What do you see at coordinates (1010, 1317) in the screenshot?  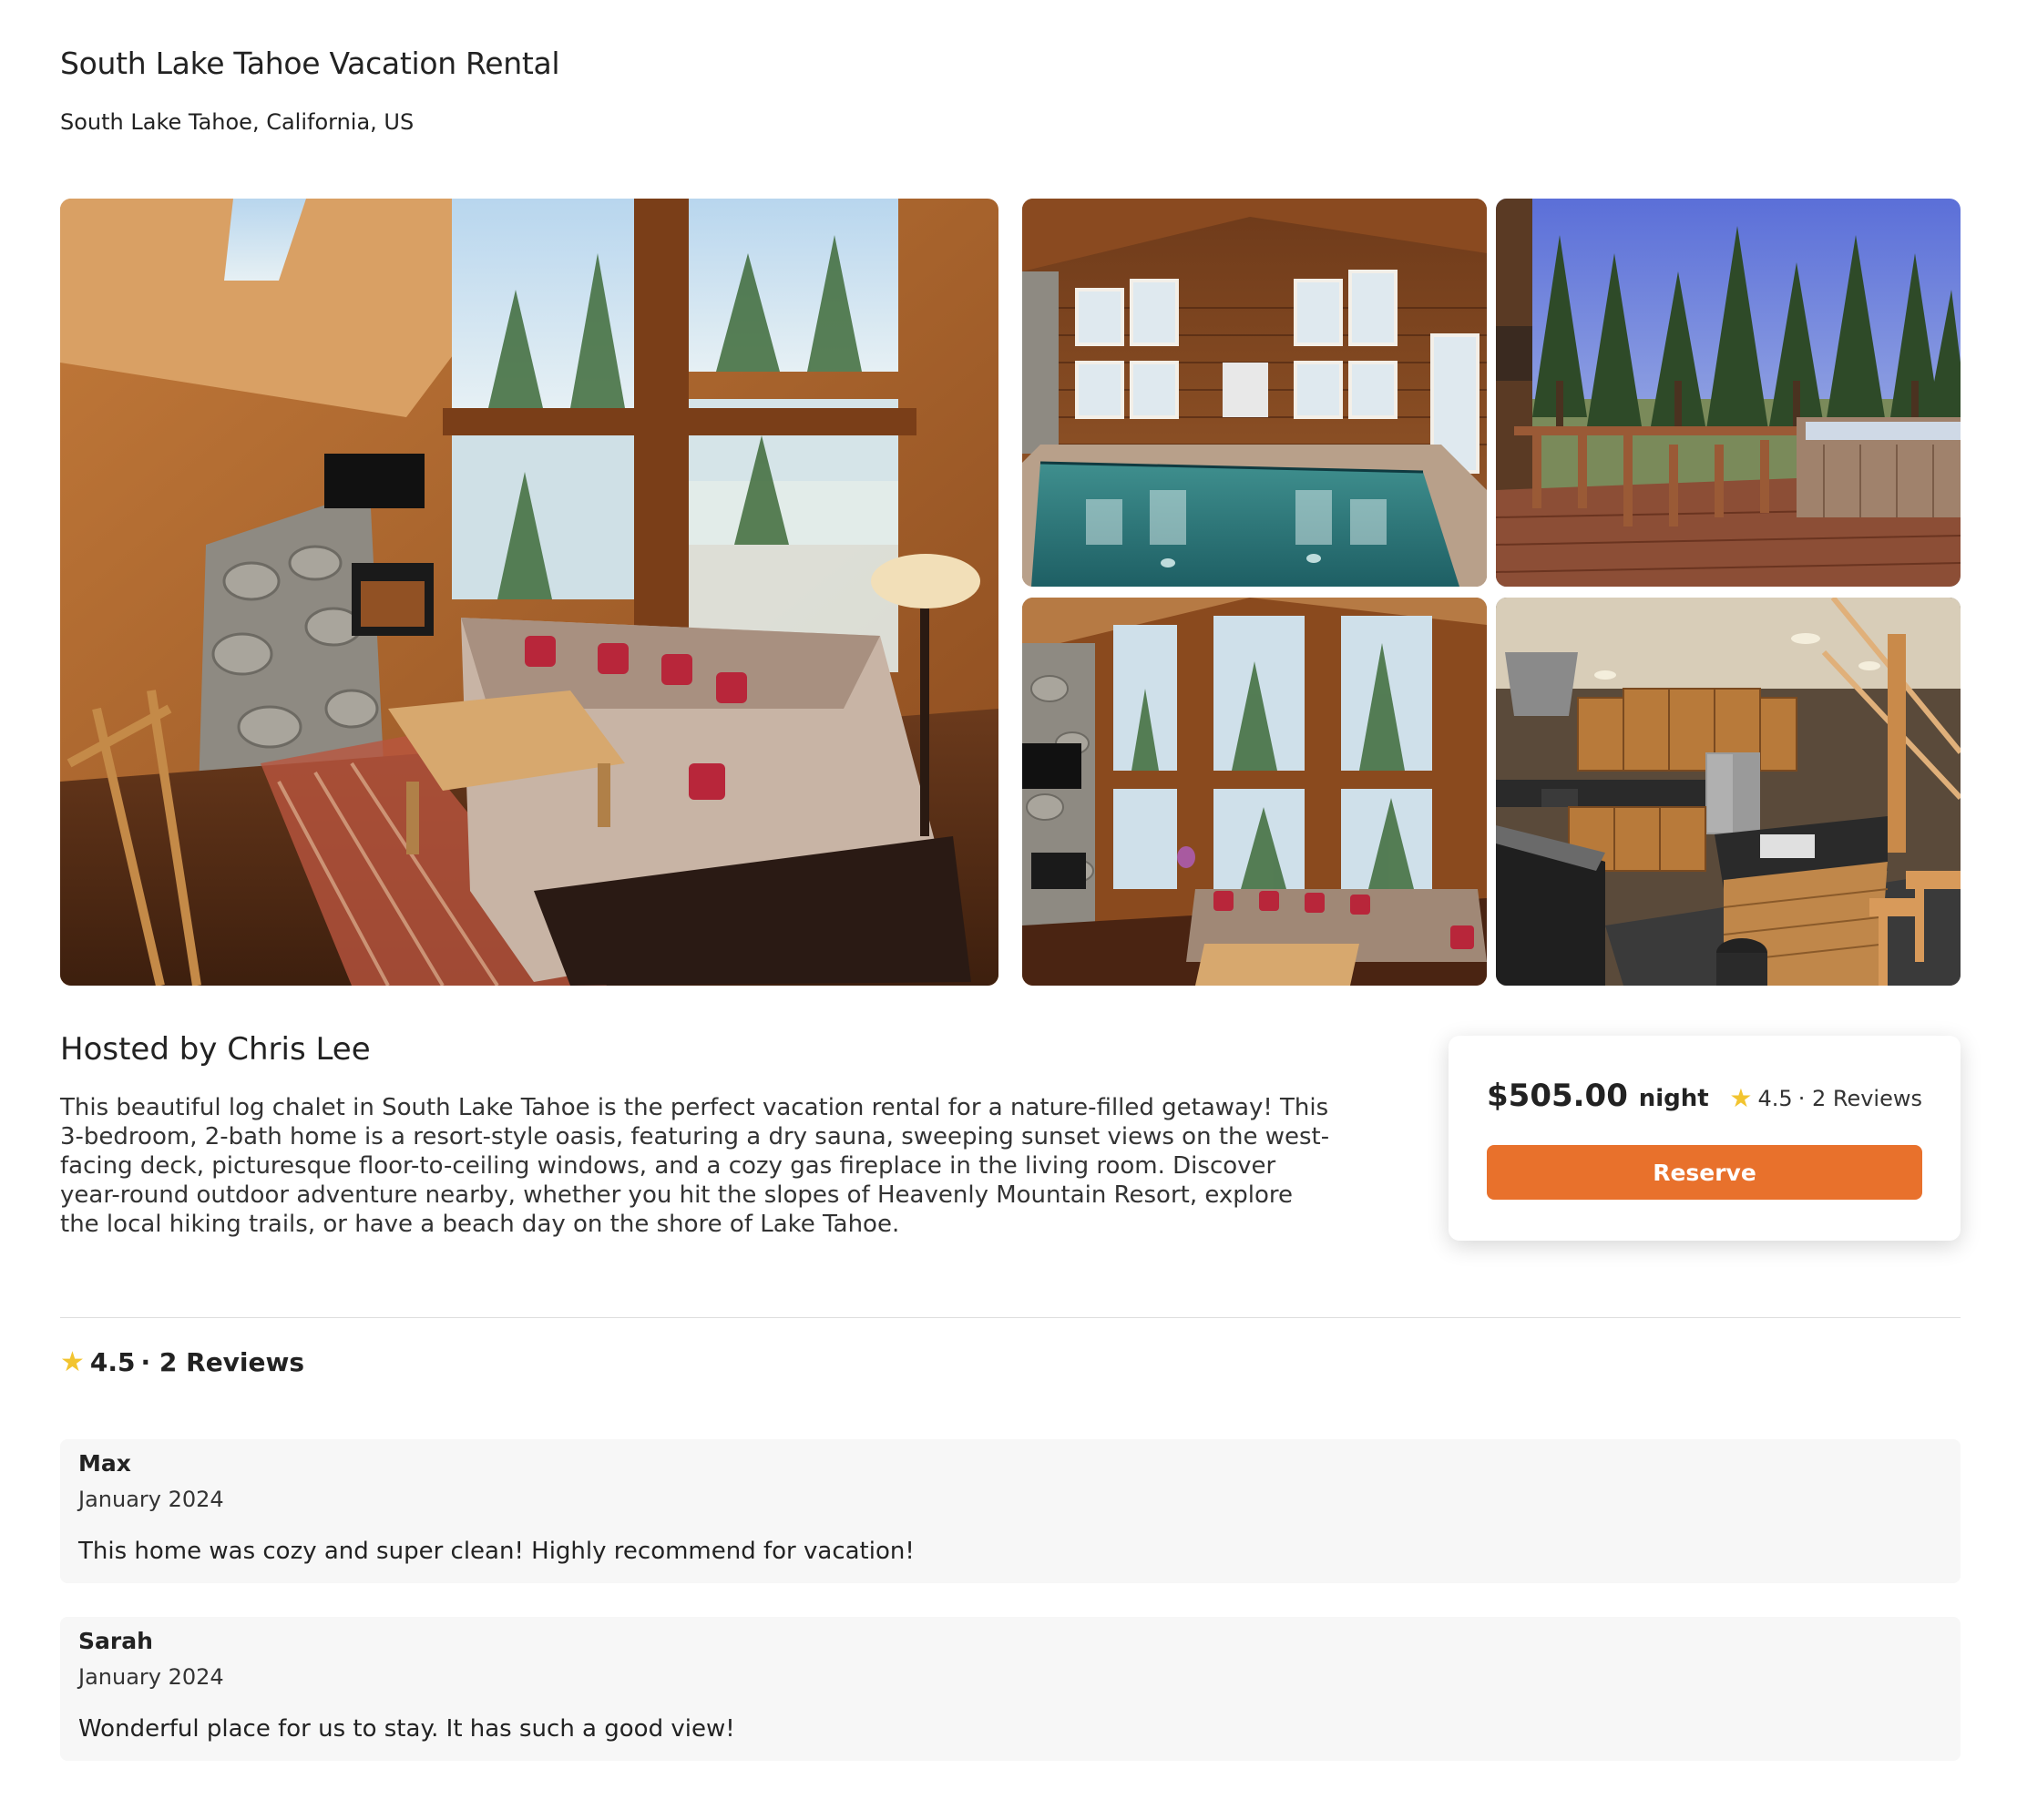 I see `section-divider` at bounding box center [1010, 1317].